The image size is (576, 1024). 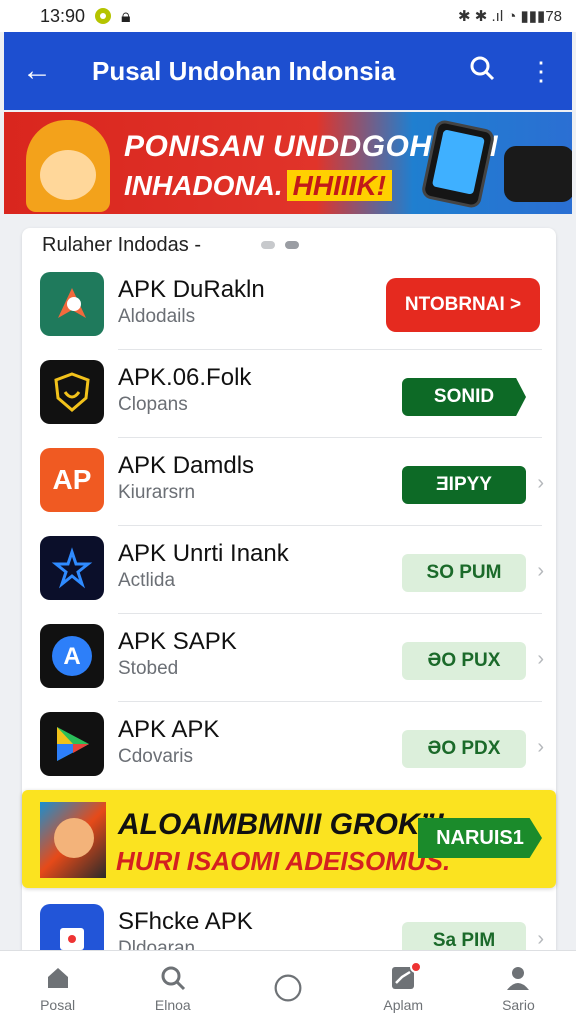 I want to click on circle-icon, so click(x=288, y=988).